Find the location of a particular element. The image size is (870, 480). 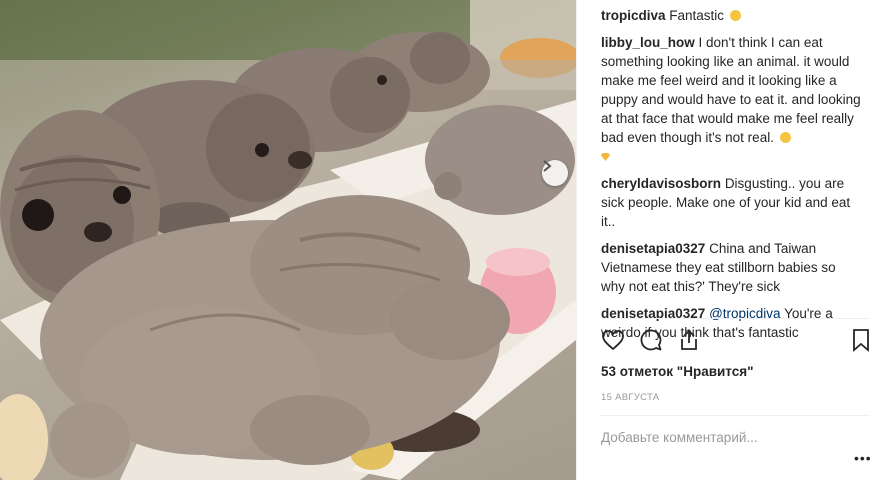

comment-username: denisetapia0327 is located at coordinates (653, 248).